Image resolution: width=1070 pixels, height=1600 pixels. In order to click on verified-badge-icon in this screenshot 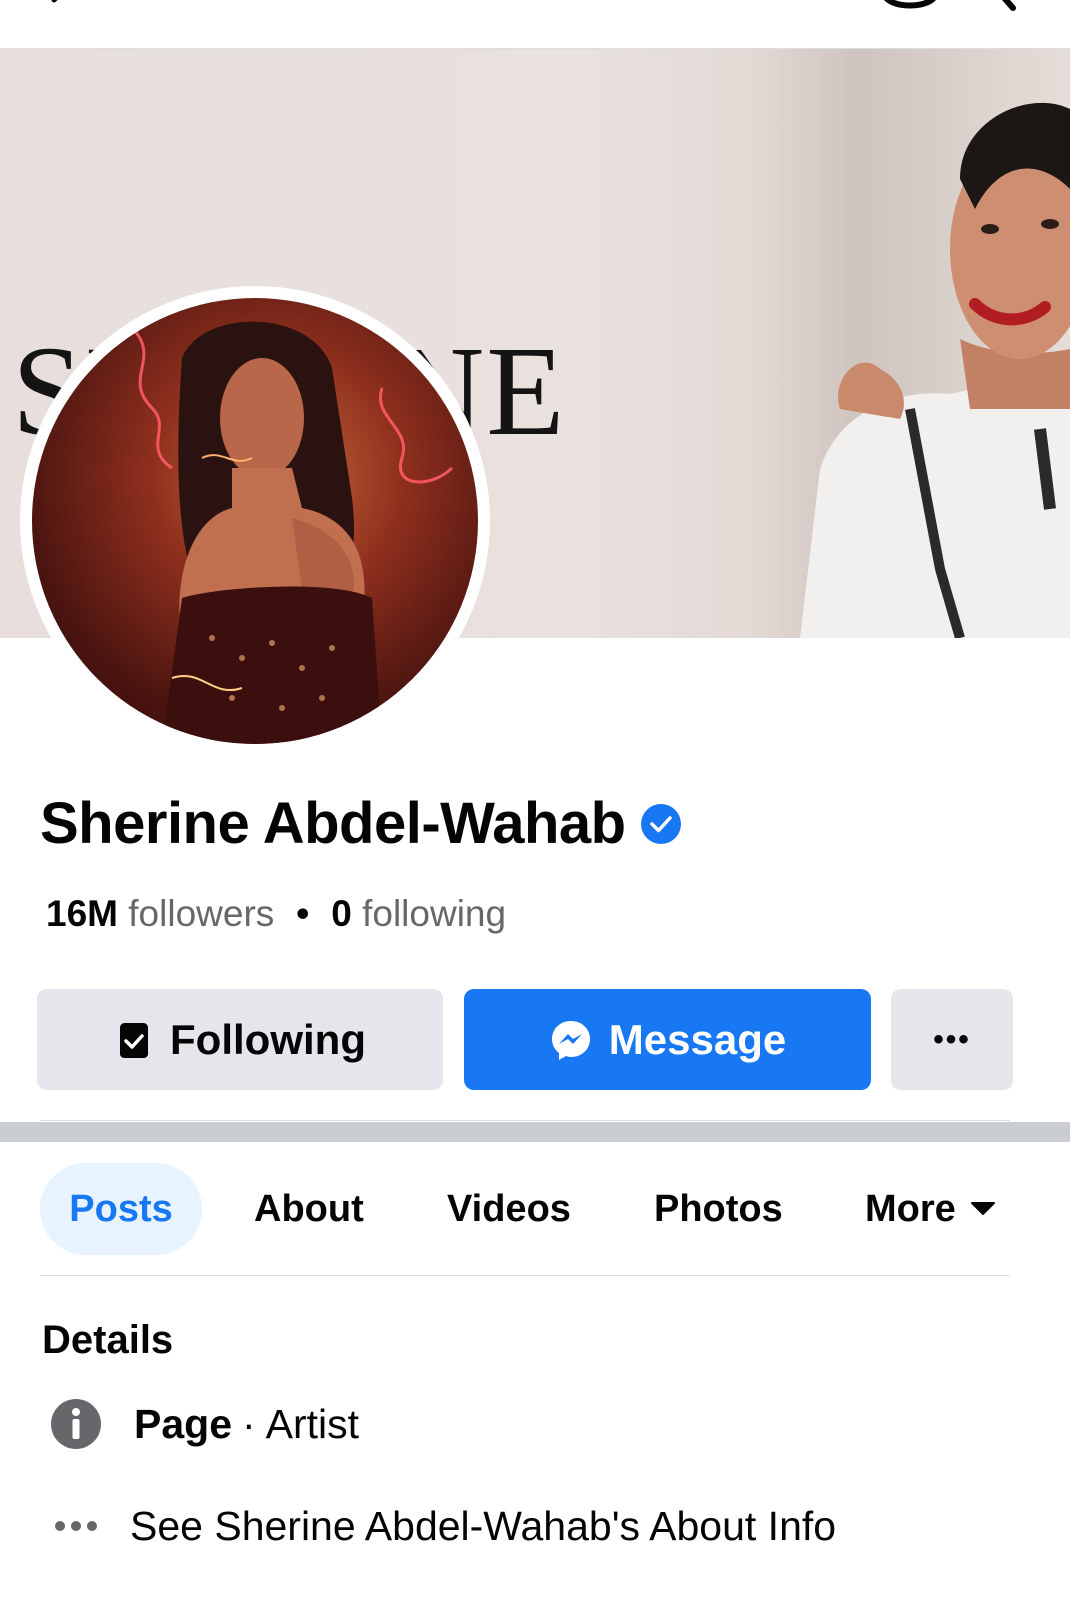, I will do `click(660, 823)`.